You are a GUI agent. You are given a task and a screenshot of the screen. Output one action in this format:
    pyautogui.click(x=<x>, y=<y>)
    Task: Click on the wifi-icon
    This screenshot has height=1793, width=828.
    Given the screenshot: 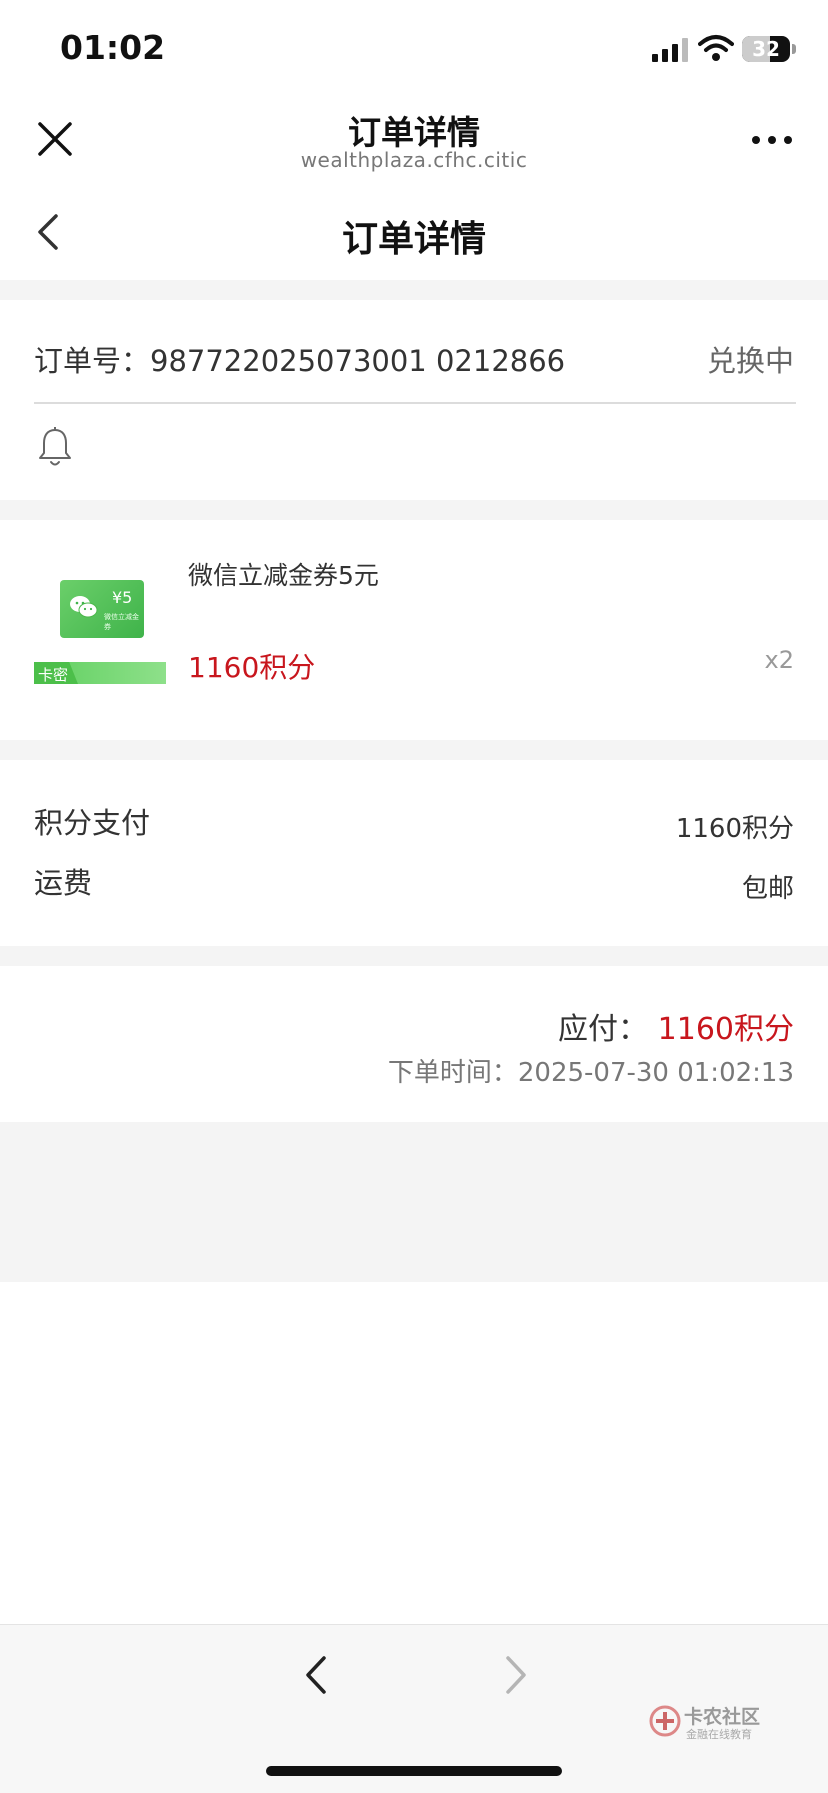 What is the action you would take?
    pyautogui.click(x=716, y=48)
    